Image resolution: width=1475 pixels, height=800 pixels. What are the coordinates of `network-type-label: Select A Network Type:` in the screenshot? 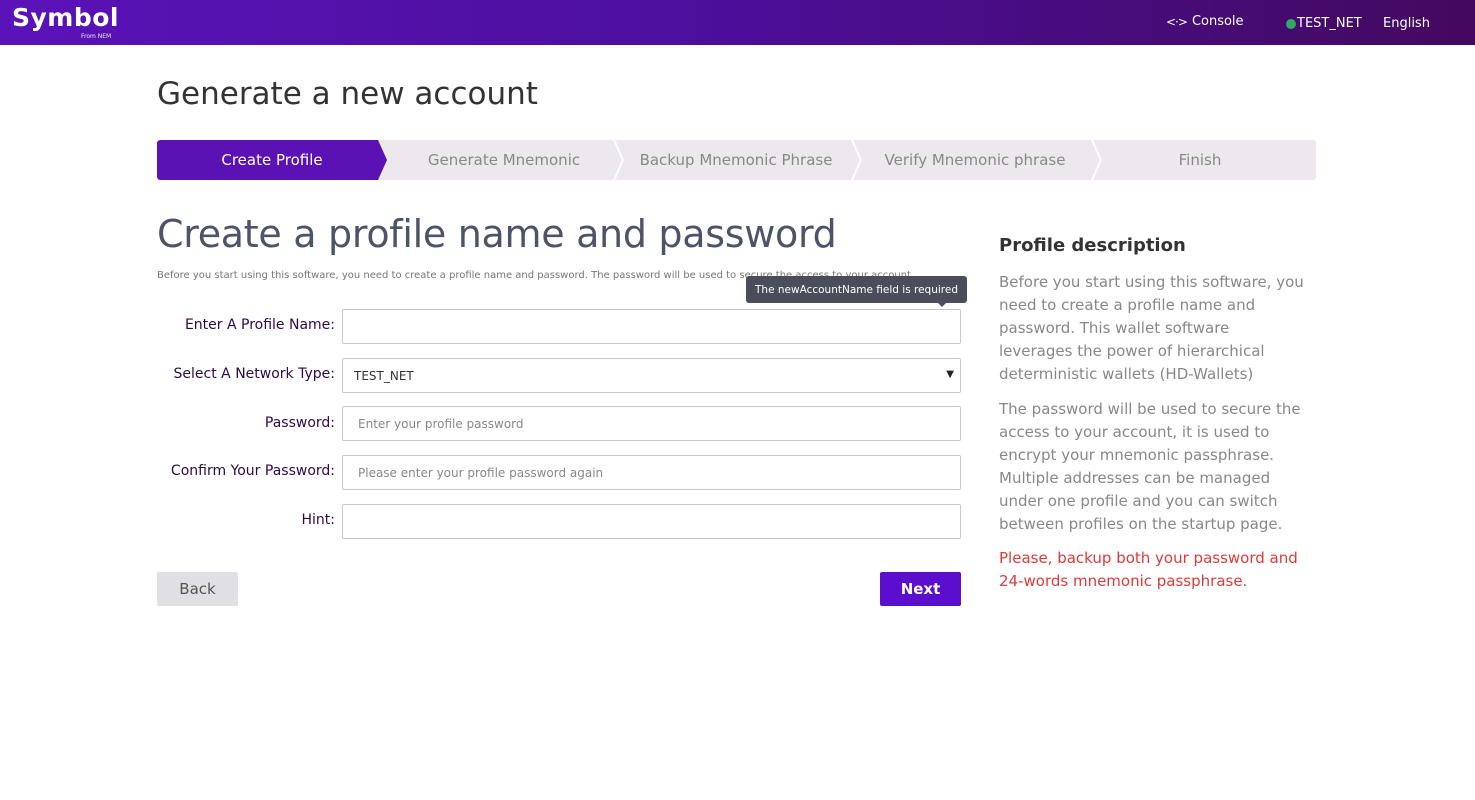 It's located at (254, 374).